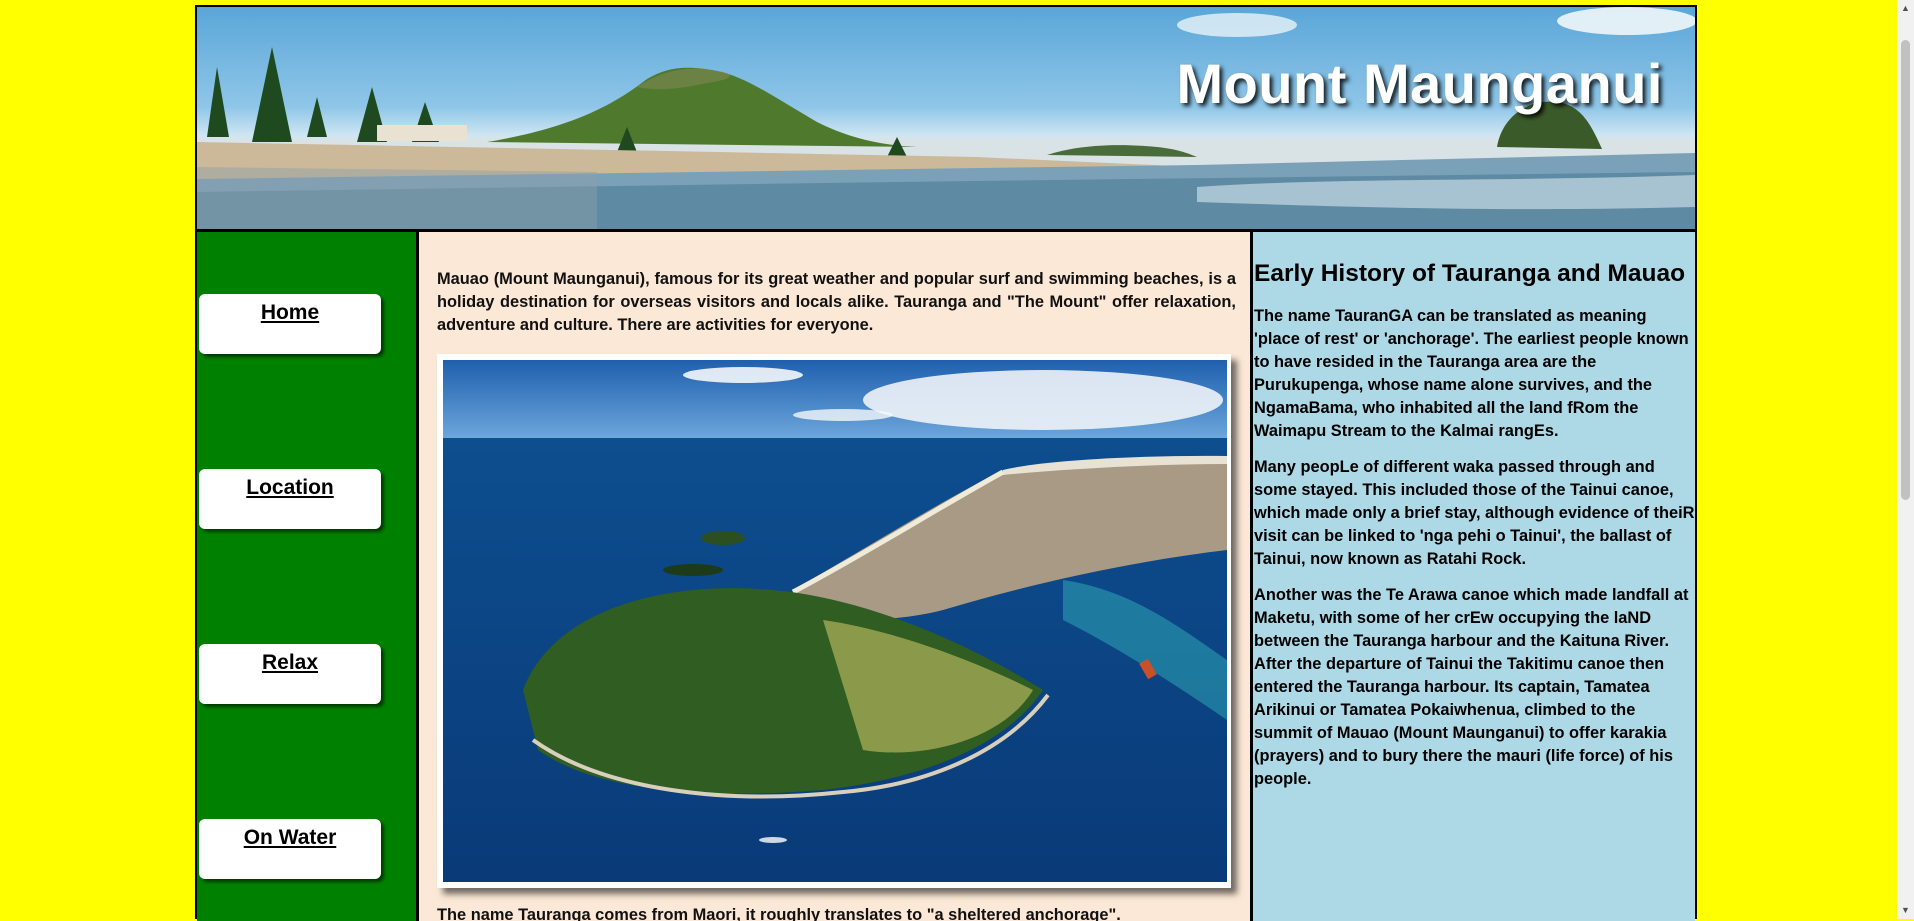  What do you see at coordinates (308, 576) in the screenshot?
I see `sidebar-nav: Home Location Relax On Water` at bounding box center [308, 576].